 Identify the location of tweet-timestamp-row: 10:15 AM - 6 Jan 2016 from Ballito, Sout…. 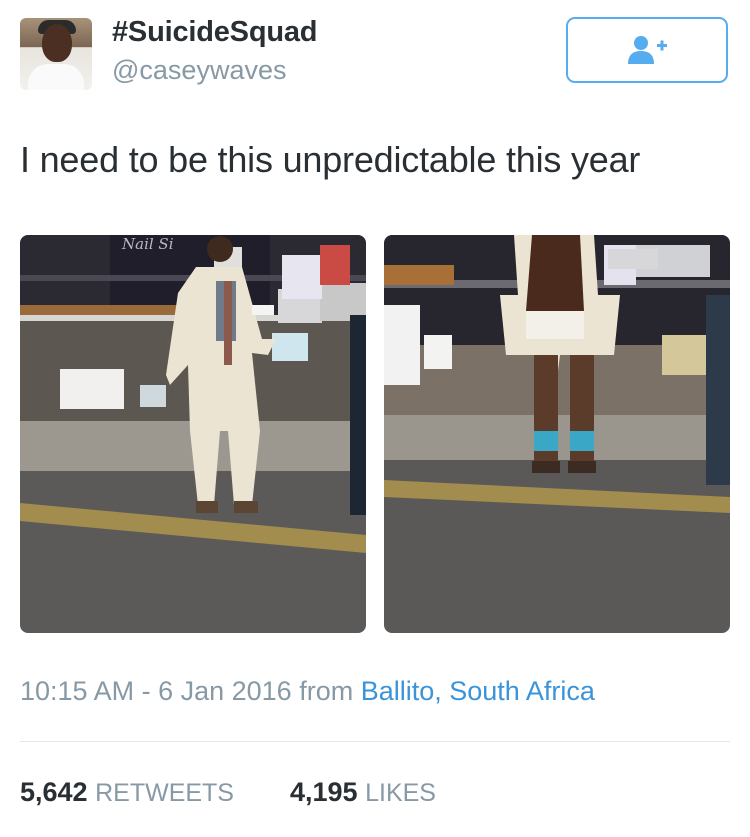
(307, 691).